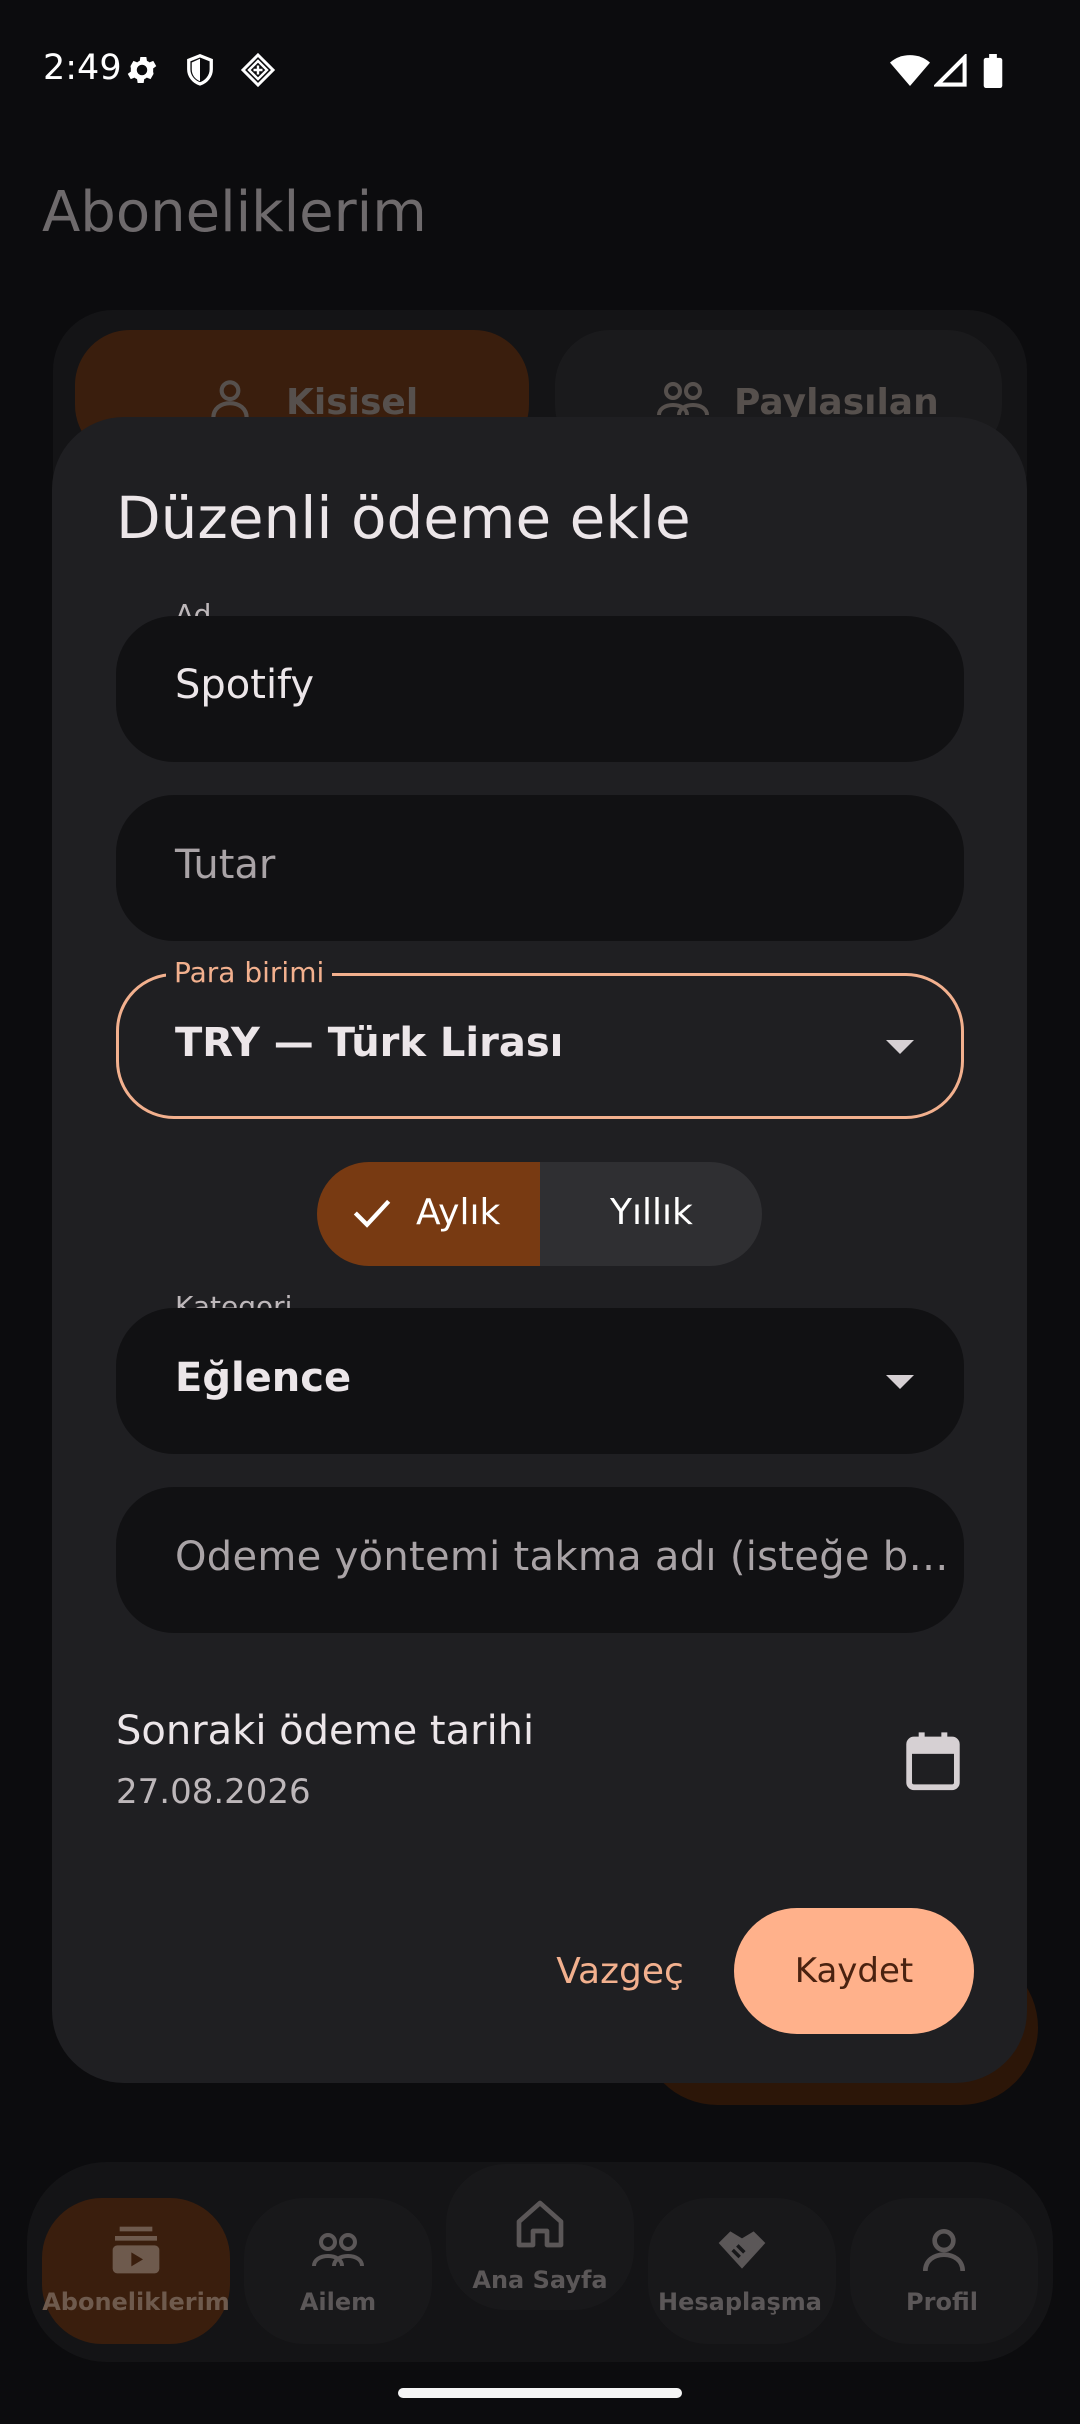 Image resolution: width=1080 pixels, height=2424 pixels. Describe the element at coordinates (249, 972) in the screenshot. I see `currency-field-label: Para birimi` at that location.